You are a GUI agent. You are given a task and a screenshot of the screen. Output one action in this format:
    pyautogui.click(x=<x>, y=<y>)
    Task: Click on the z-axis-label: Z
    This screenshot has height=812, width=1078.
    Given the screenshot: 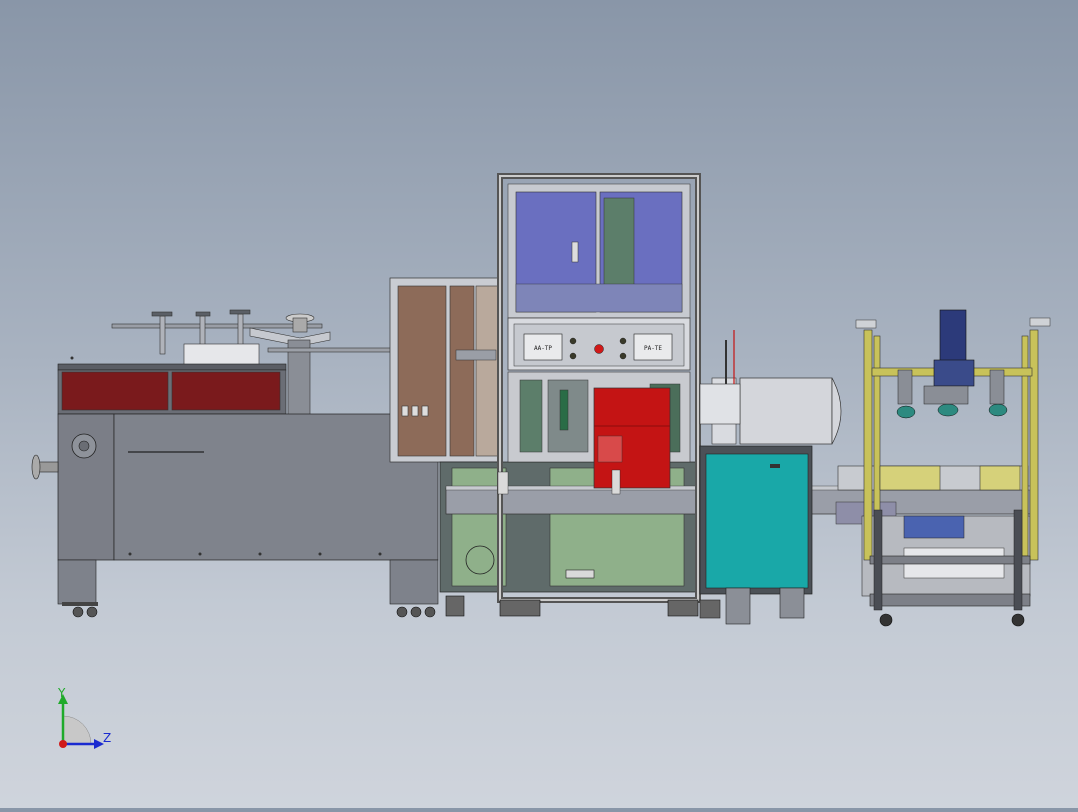 What is the action you would take?
    pyautogui.click(x=107, y=738)
    